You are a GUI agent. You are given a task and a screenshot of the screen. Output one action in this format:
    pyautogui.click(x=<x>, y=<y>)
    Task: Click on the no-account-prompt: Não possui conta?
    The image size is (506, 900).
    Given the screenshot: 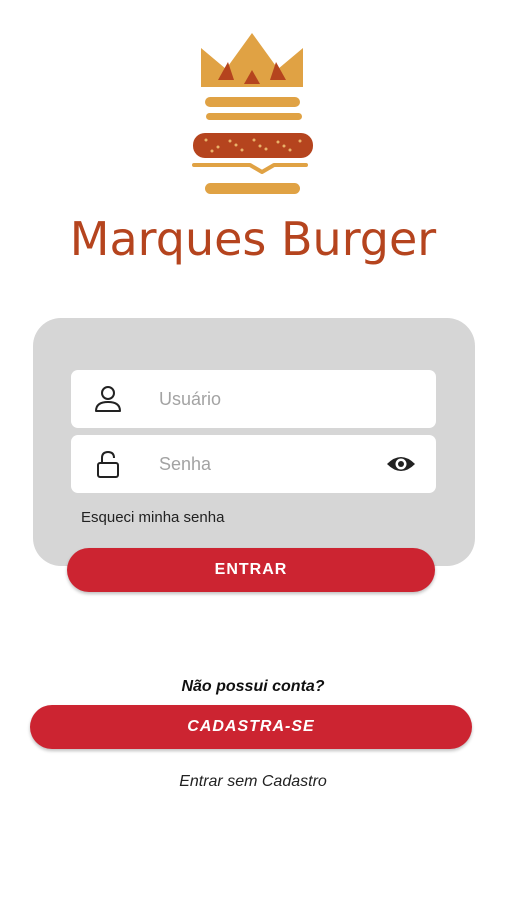 What is the action you would take?
    pyautogui.click(x=253, y=686)
    